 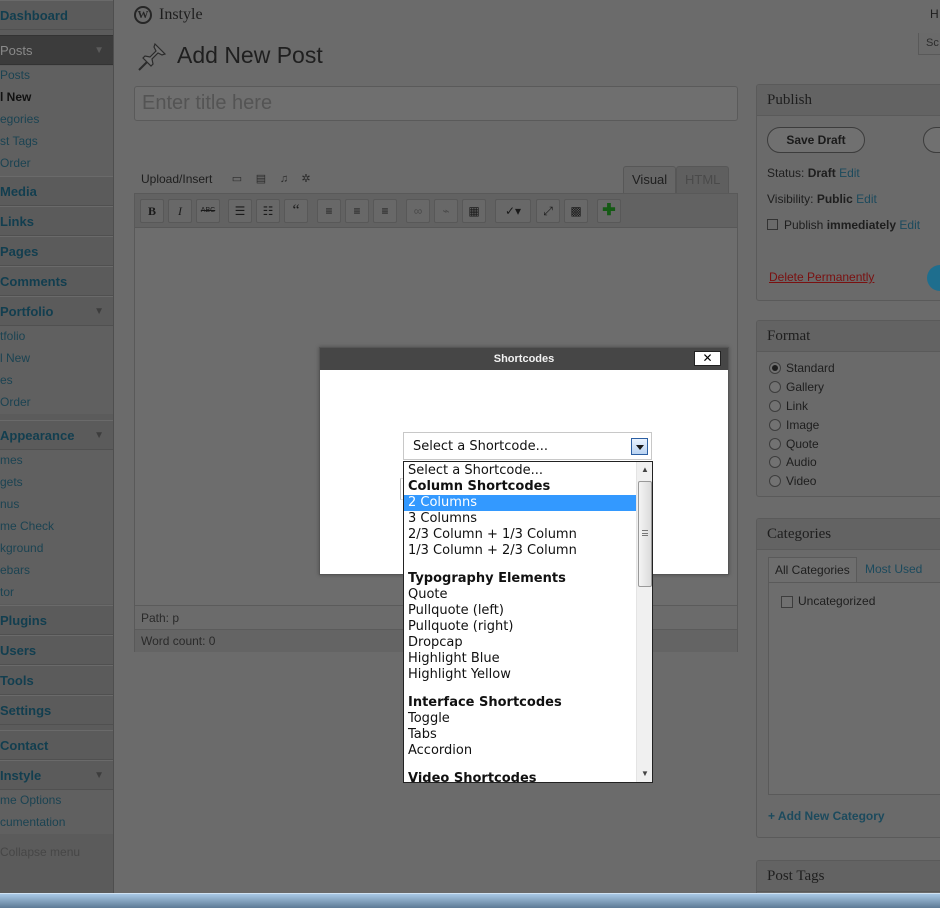 What do you see at coordinates (576, 211) in the screenshot?
I see `kitchen-sink-icon: ▩` at bounding box center [576, 211].